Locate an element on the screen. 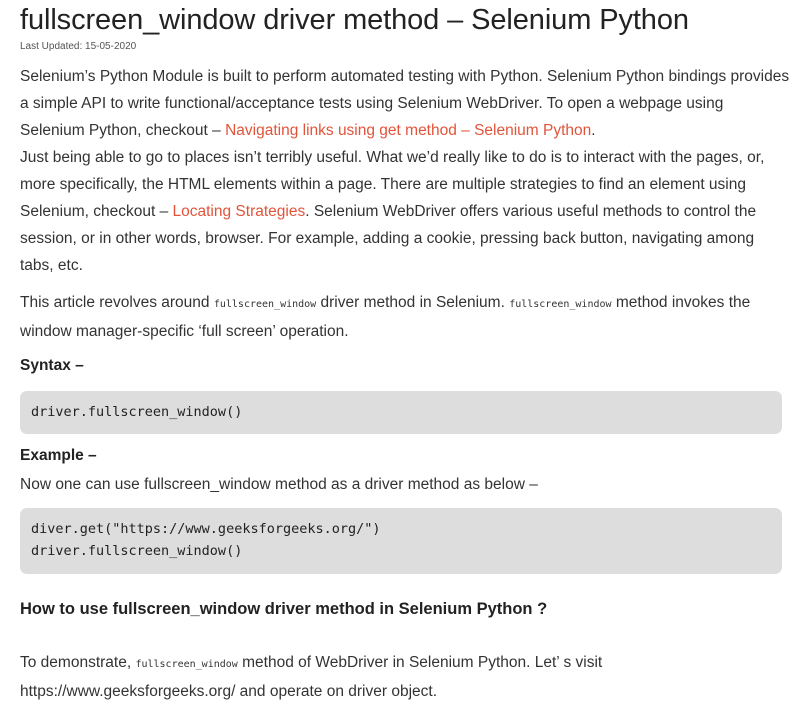 This screenshot has width=806, height=717. intro-text-2: . is located at coordinates (593, 130).